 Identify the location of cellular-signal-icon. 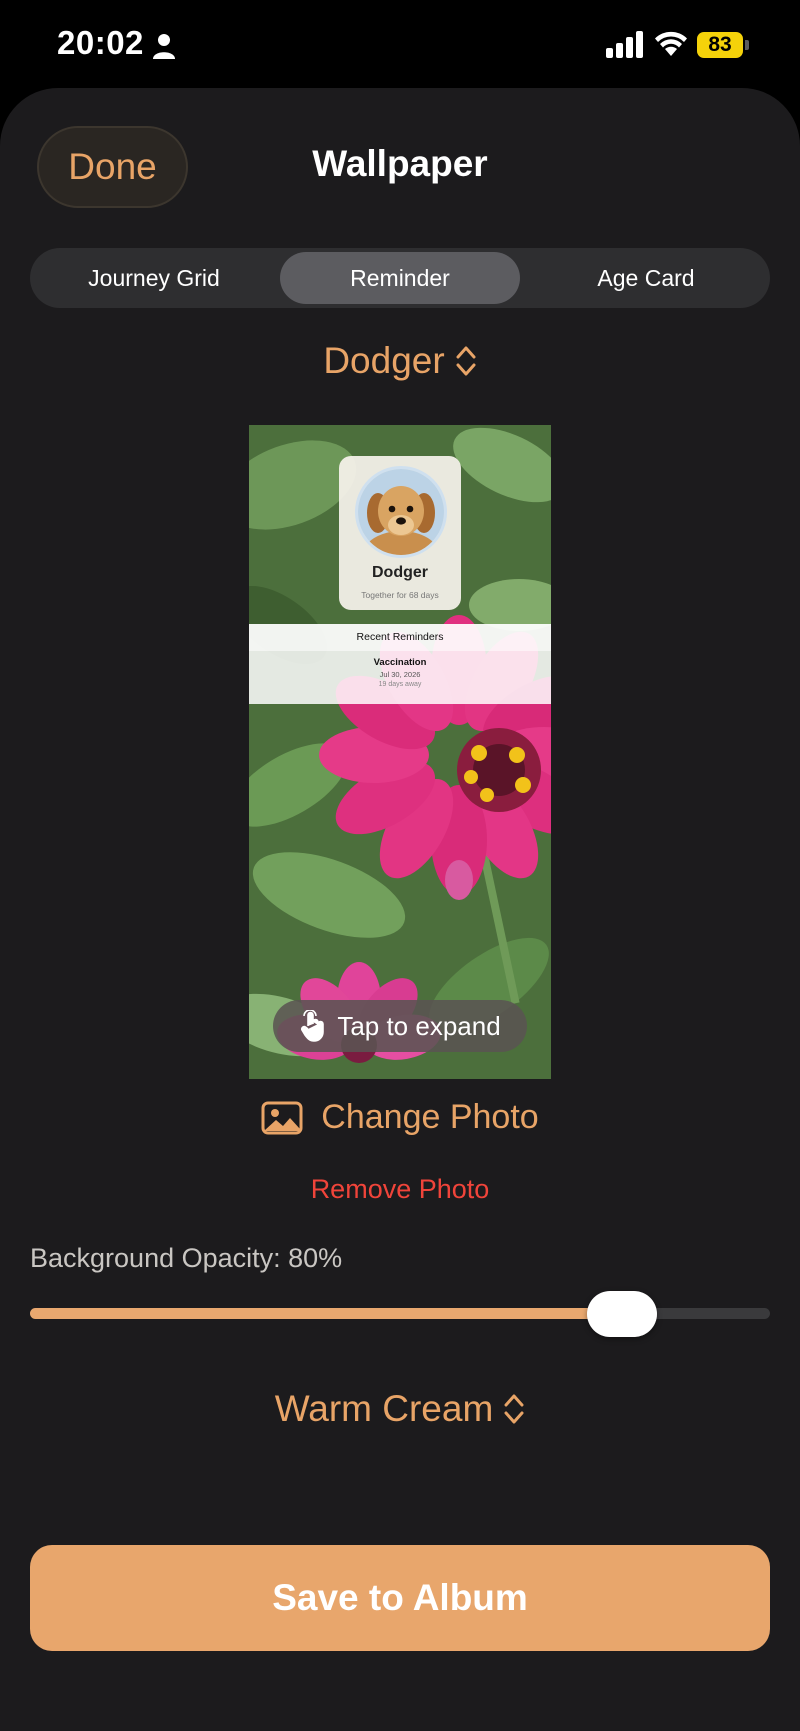
(624, 44).